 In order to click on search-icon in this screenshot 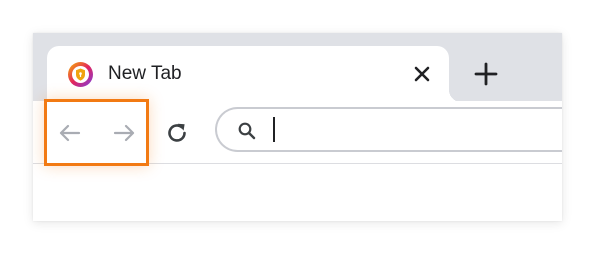, I will do `click(247, 131)`.